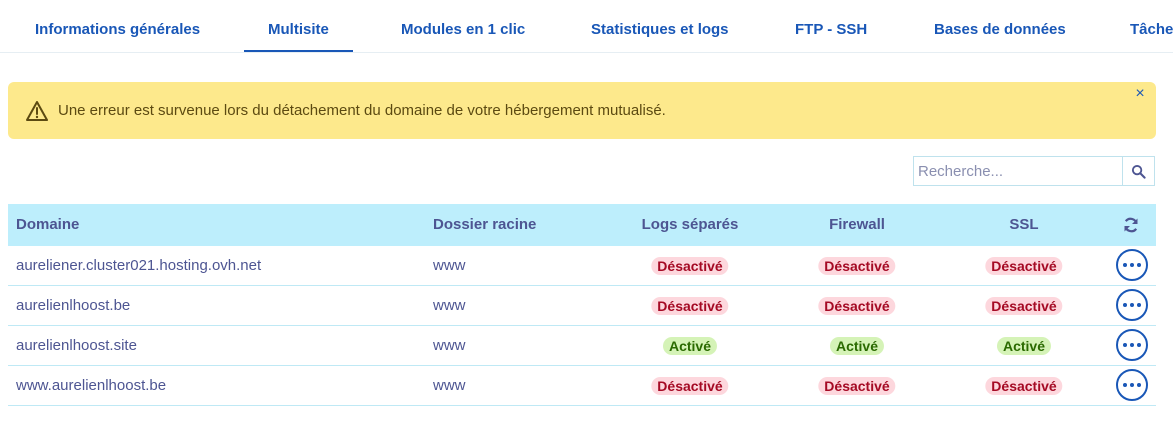  I want to click on ssl-status-badge: Activé, so click(1024, 346).